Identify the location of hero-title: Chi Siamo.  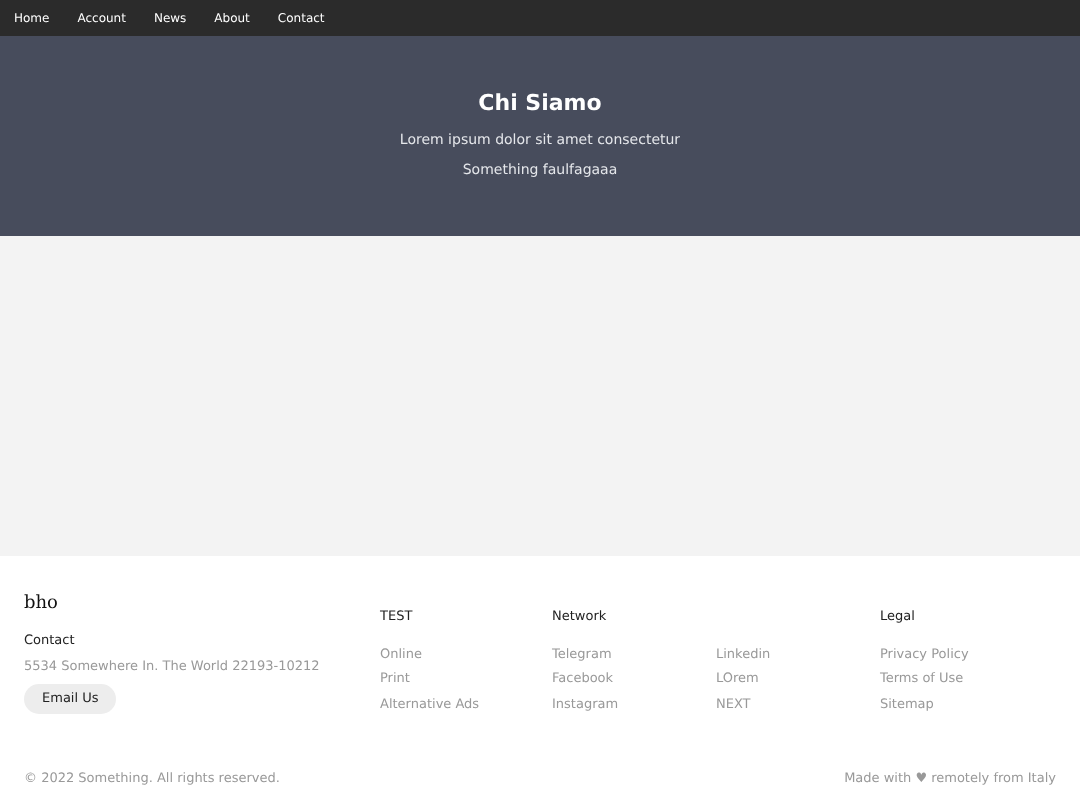
(540, 103).